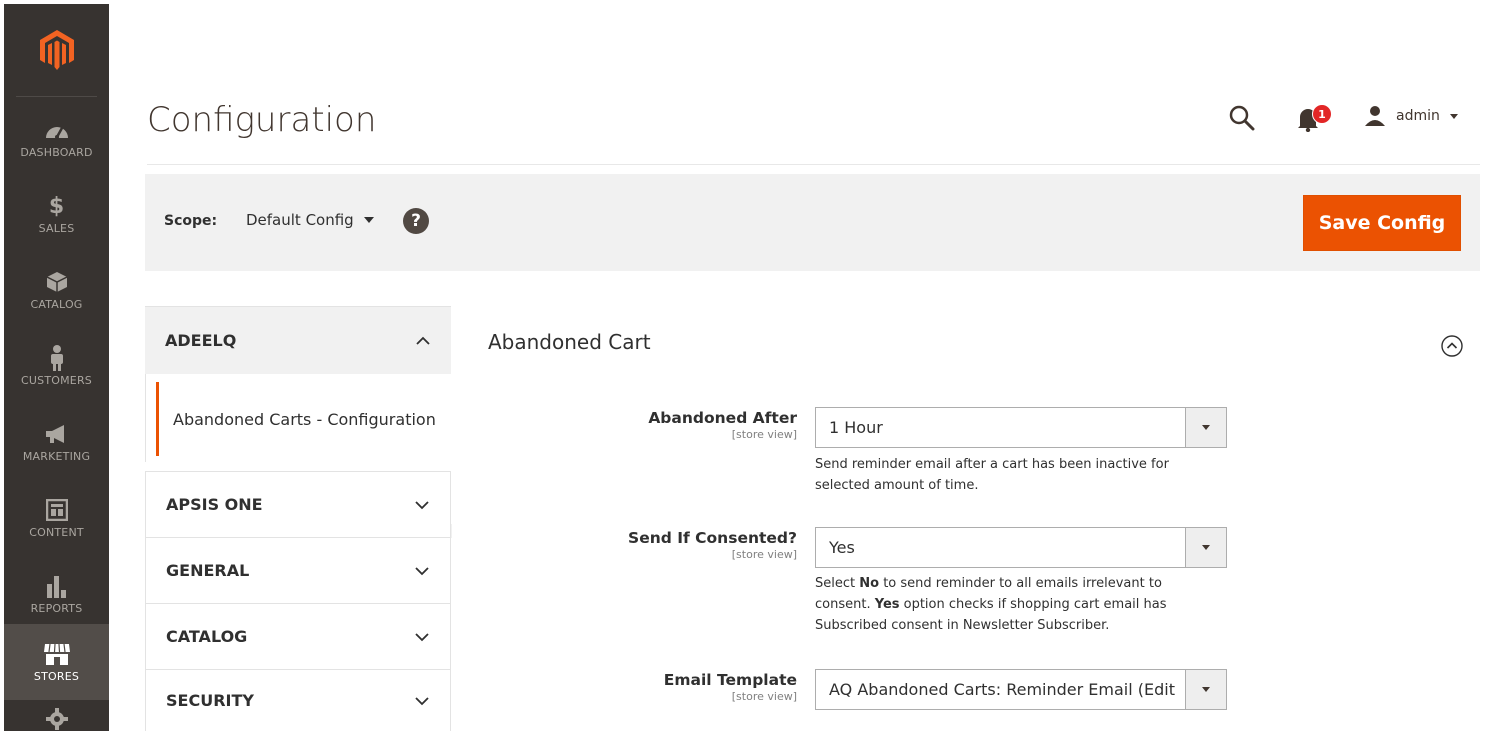 Image resolution: width=1485 pixels, height=731 pixels. I want to click on sidebar-item-dashboard: DASHBOARD, so click(56, 138).